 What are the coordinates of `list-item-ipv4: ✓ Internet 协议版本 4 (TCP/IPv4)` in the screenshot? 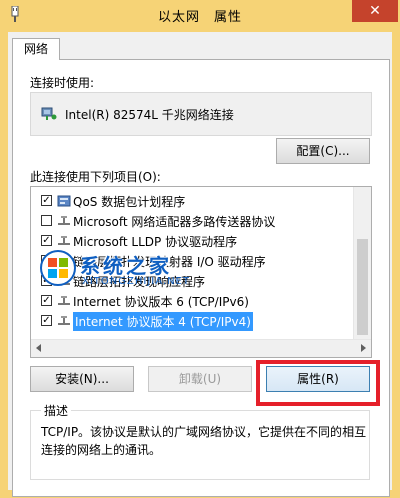 It's located at (193, 321).